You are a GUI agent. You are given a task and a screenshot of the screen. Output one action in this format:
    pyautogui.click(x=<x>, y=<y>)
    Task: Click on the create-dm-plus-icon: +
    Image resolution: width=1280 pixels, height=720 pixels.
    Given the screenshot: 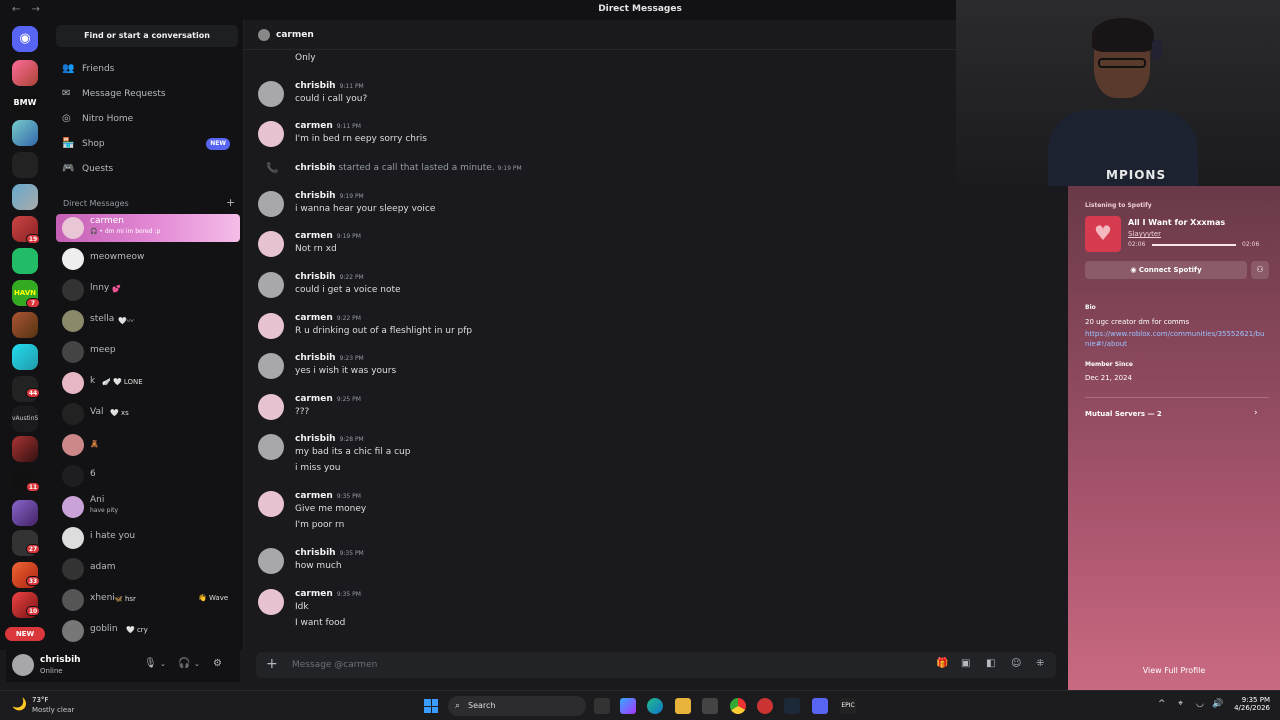 What is the action you would take?
    pyautogui.click(x=230, y=202)
    